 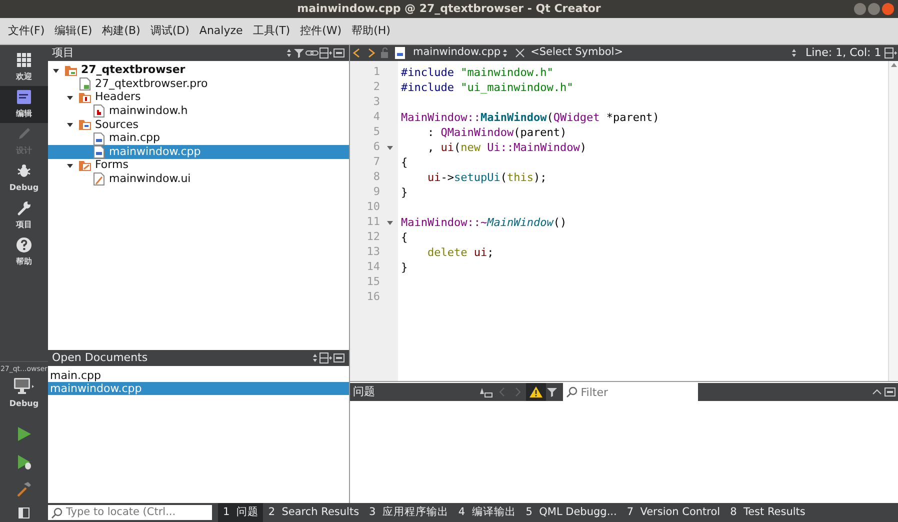 I want to click on line-number: 5, so click(x=376, y=132).